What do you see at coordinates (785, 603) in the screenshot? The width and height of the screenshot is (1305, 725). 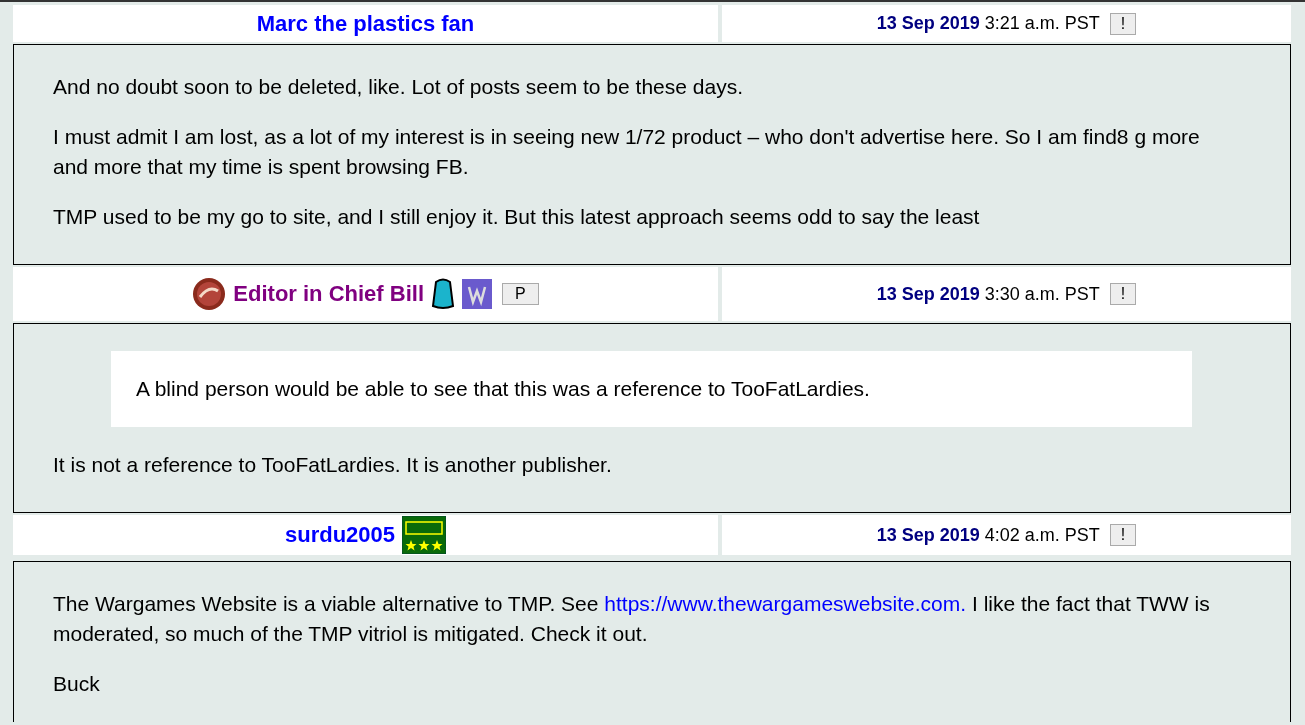 I see `link: https://www.thewargameswebsite.com.` at bounding box center [785, 603].